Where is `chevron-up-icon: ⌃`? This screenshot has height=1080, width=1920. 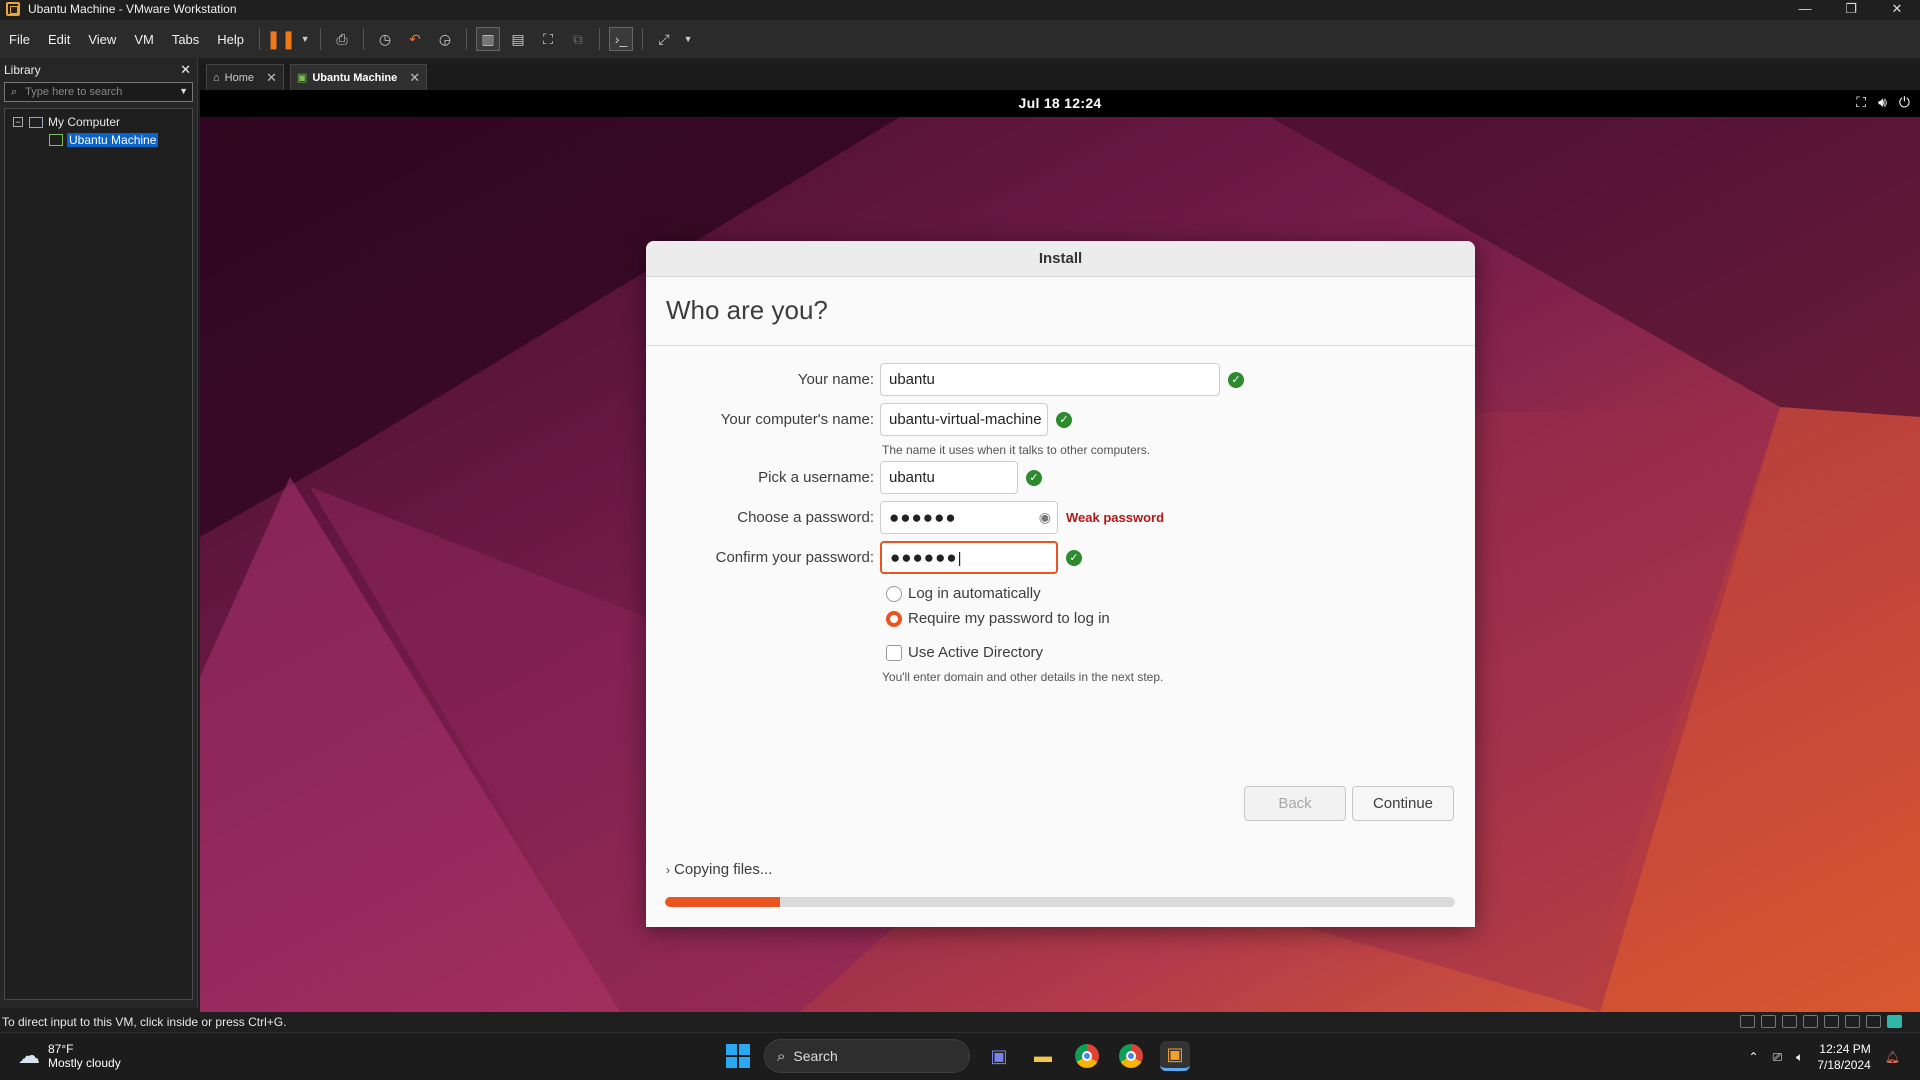
chevron-up-icon: ⌃ is located at coordinates (1754, 1057).